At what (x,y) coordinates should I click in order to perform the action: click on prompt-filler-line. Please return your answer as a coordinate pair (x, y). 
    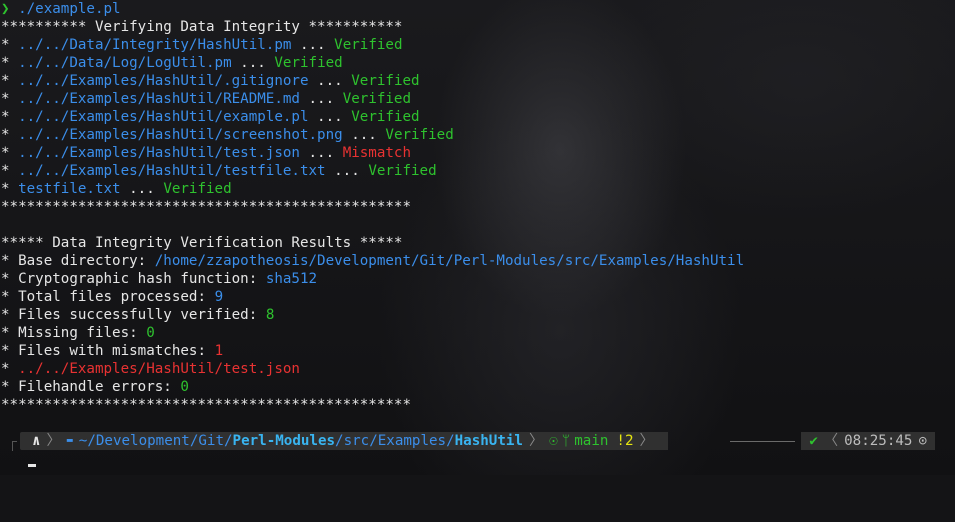
    Looking at the image, I should click on (762, 441).